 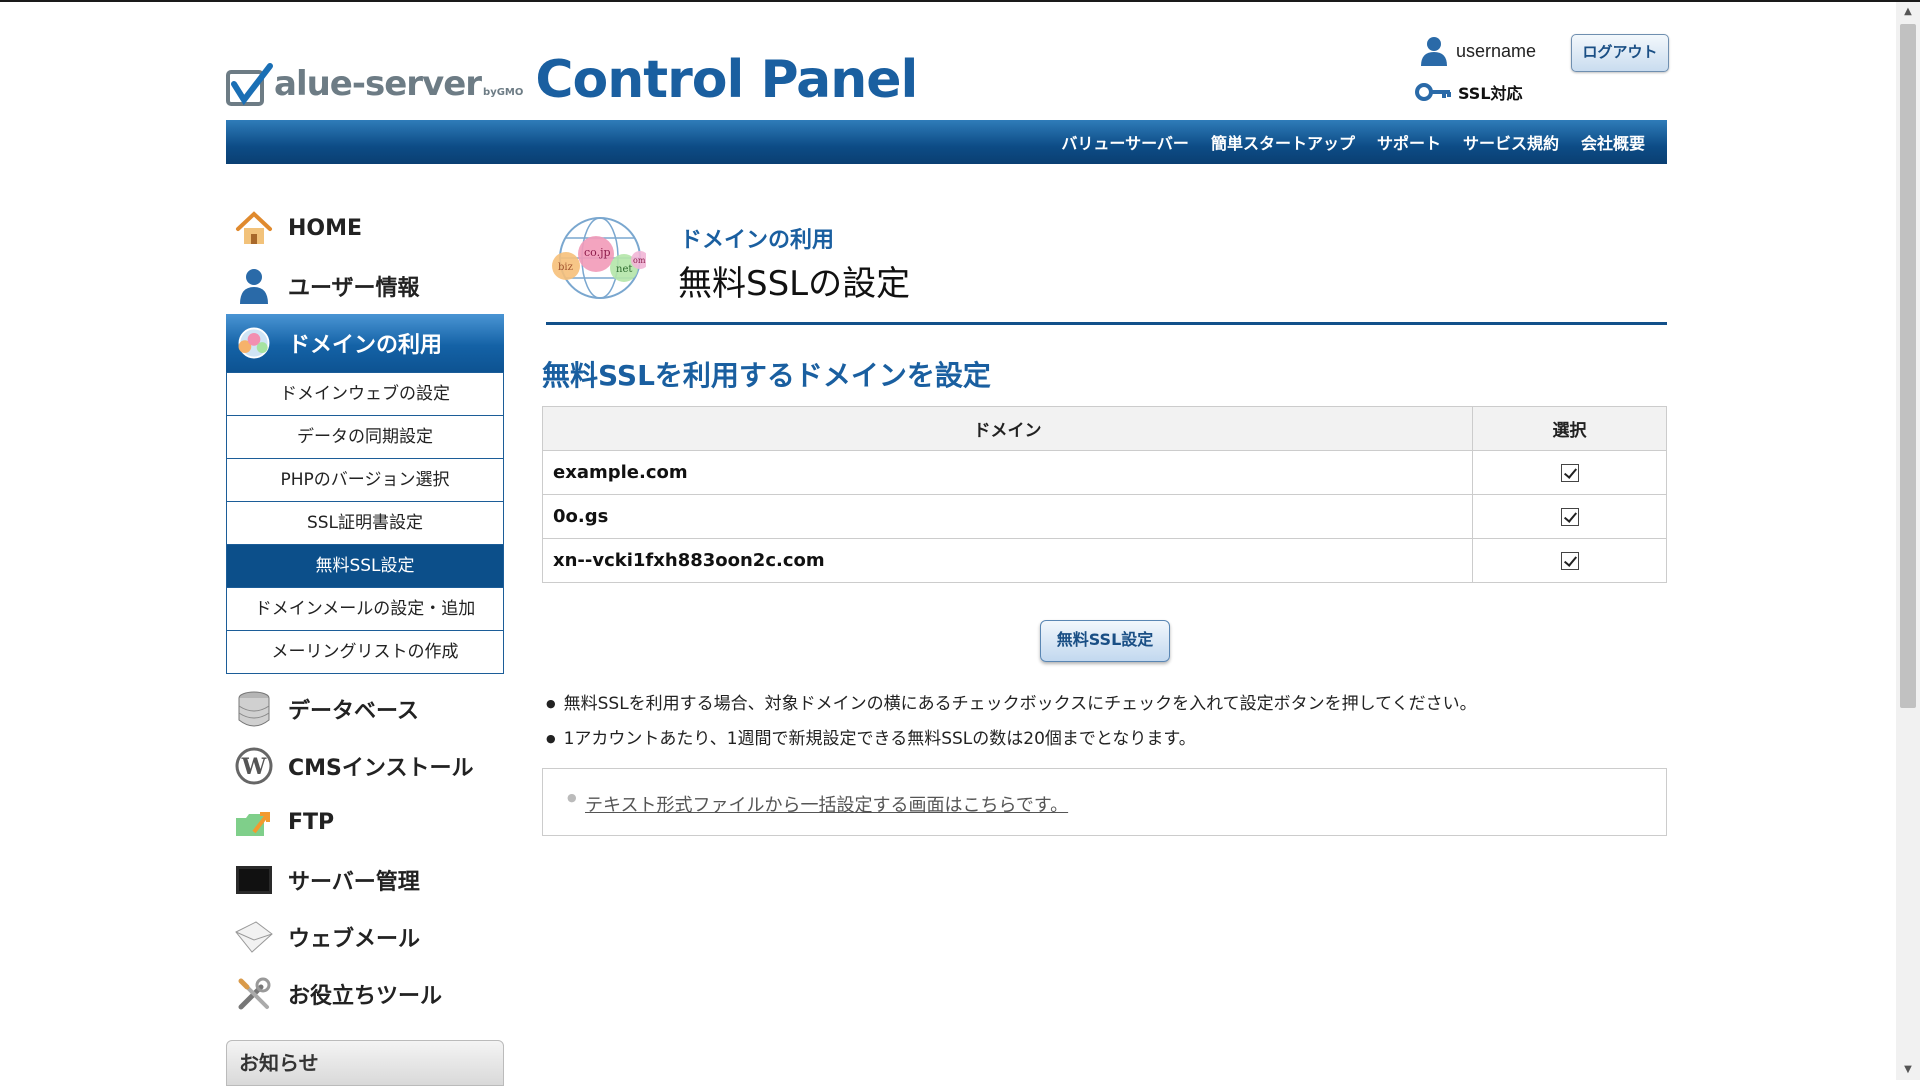 I want to click on envelope-icon, so click(x=254, y=937).